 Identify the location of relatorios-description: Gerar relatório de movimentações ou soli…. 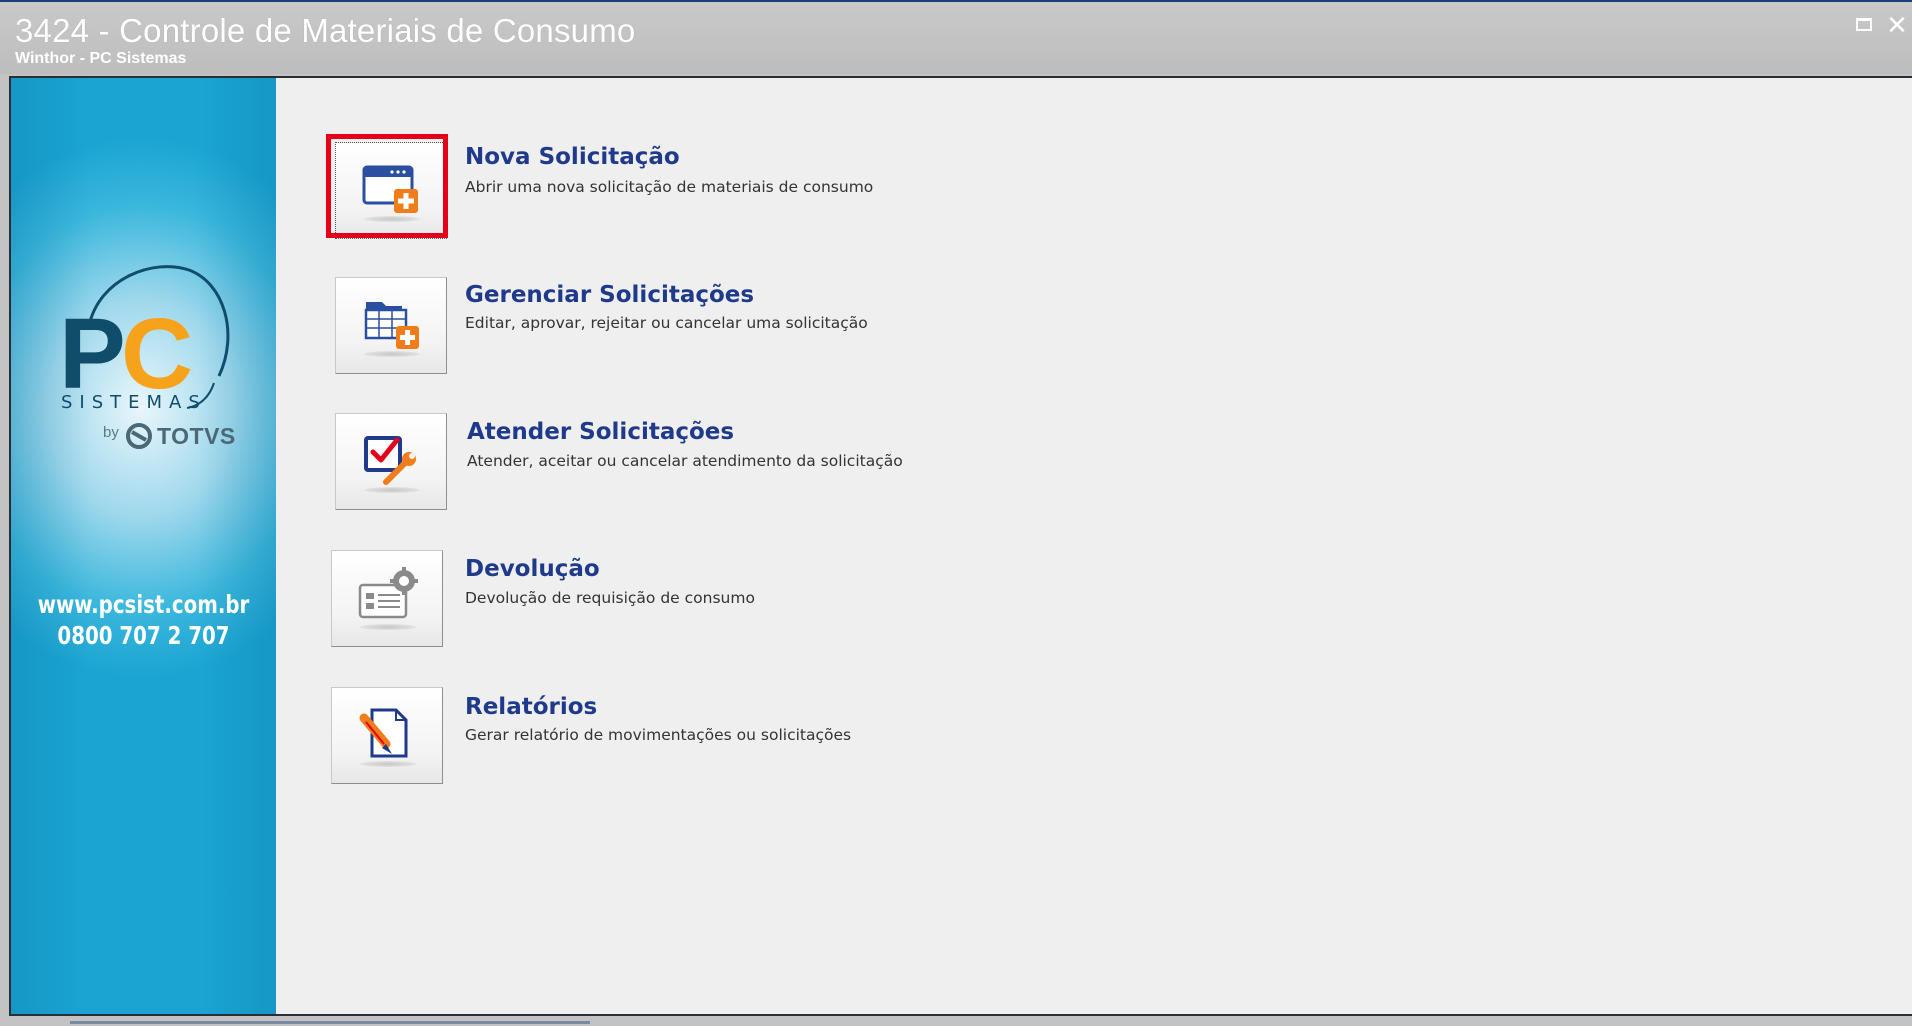
(658, 735).